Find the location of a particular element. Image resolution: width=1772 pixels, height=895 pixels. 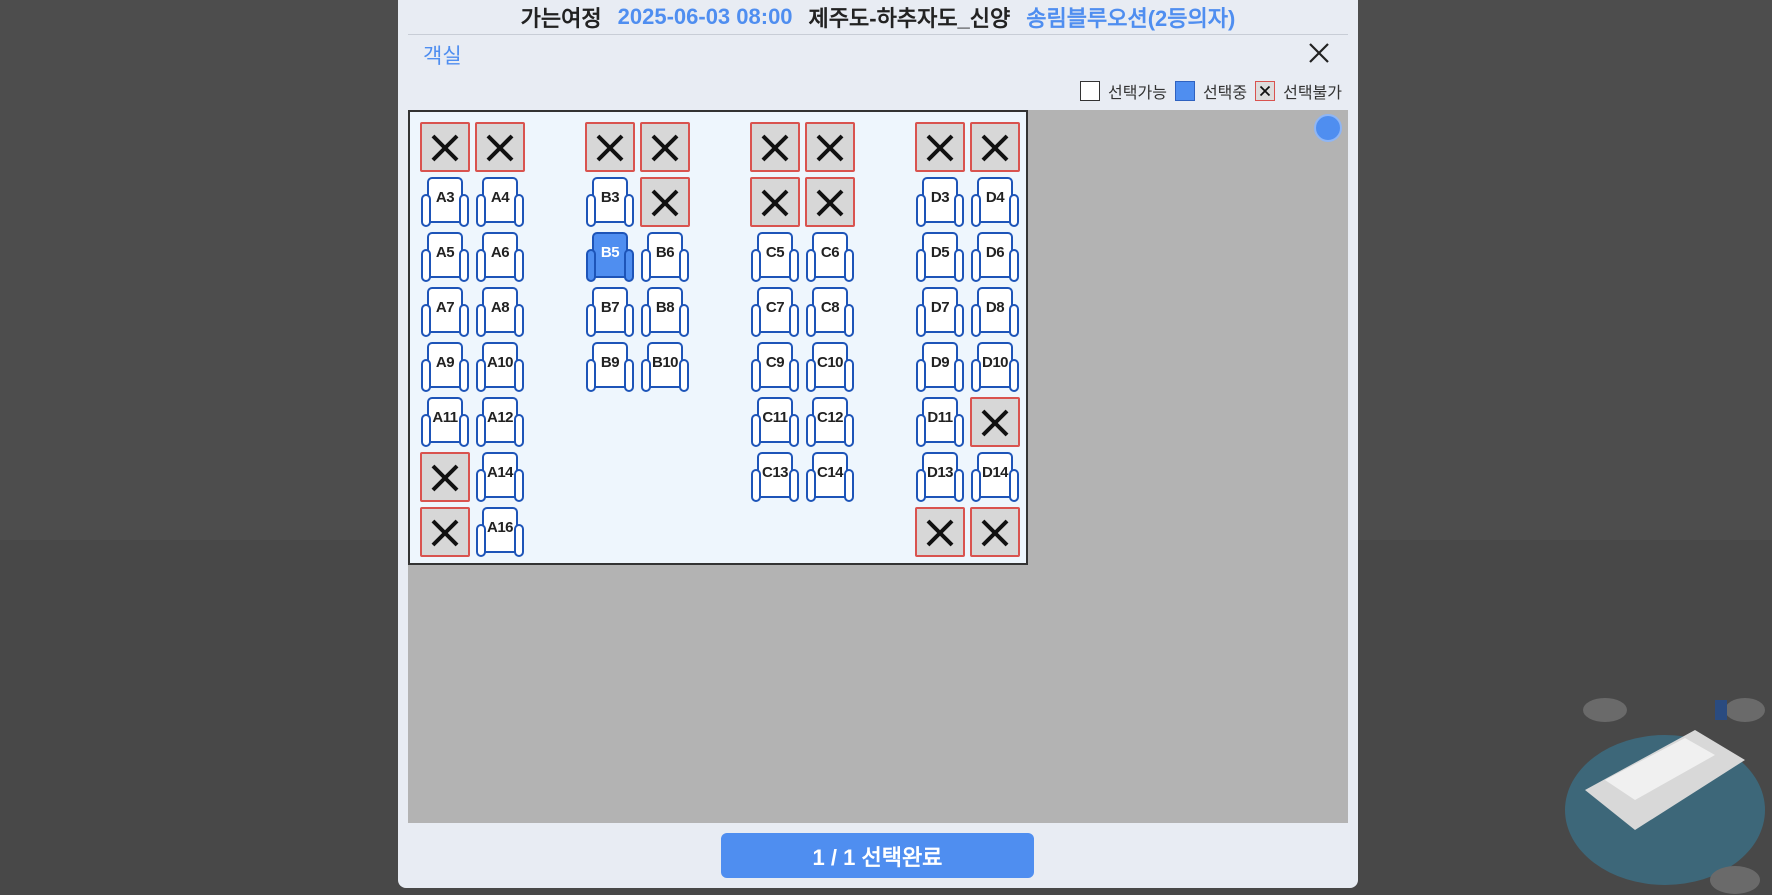

legend-unavailable-label: 선택불가 is located at coordinates (1312, 93).